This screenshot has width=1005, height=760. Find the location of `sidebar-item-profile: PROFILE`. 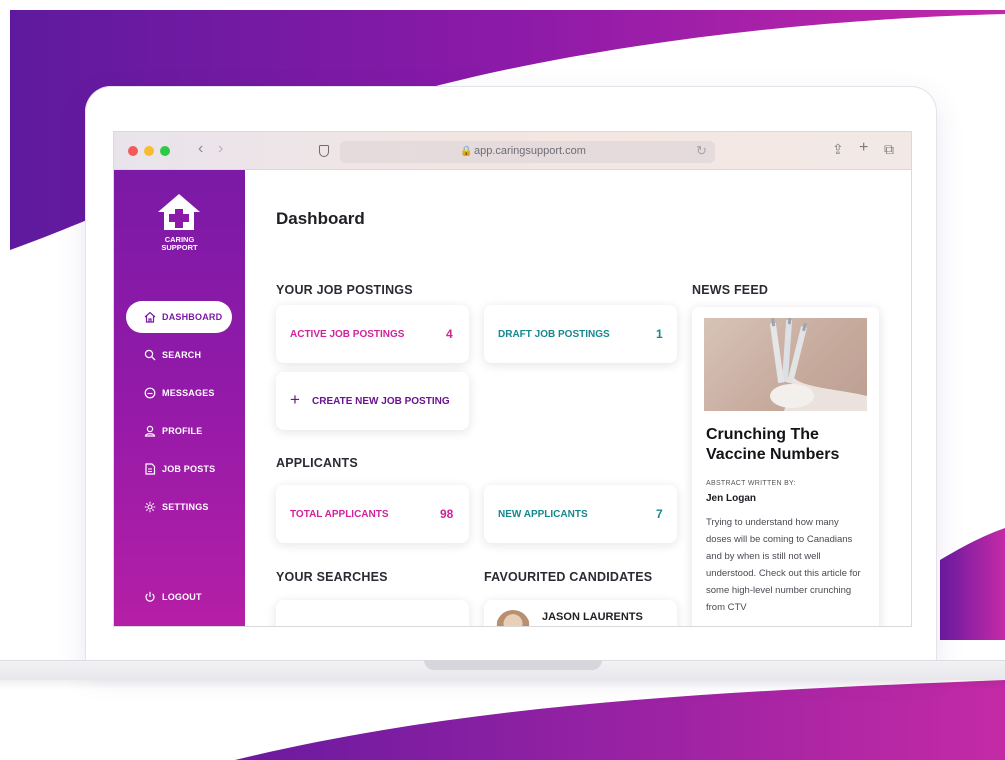

sidebar-item-profile: PROFILE is located at coordinates (179, 431).